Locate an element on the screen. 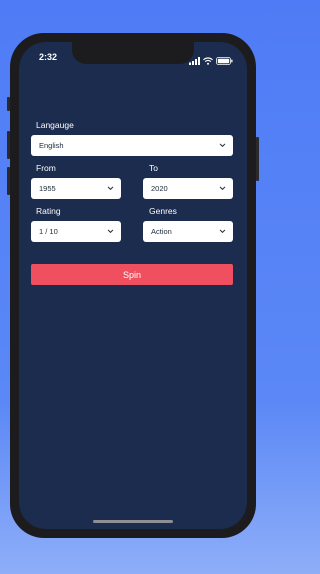  notch is located at coordinates (133, 53).